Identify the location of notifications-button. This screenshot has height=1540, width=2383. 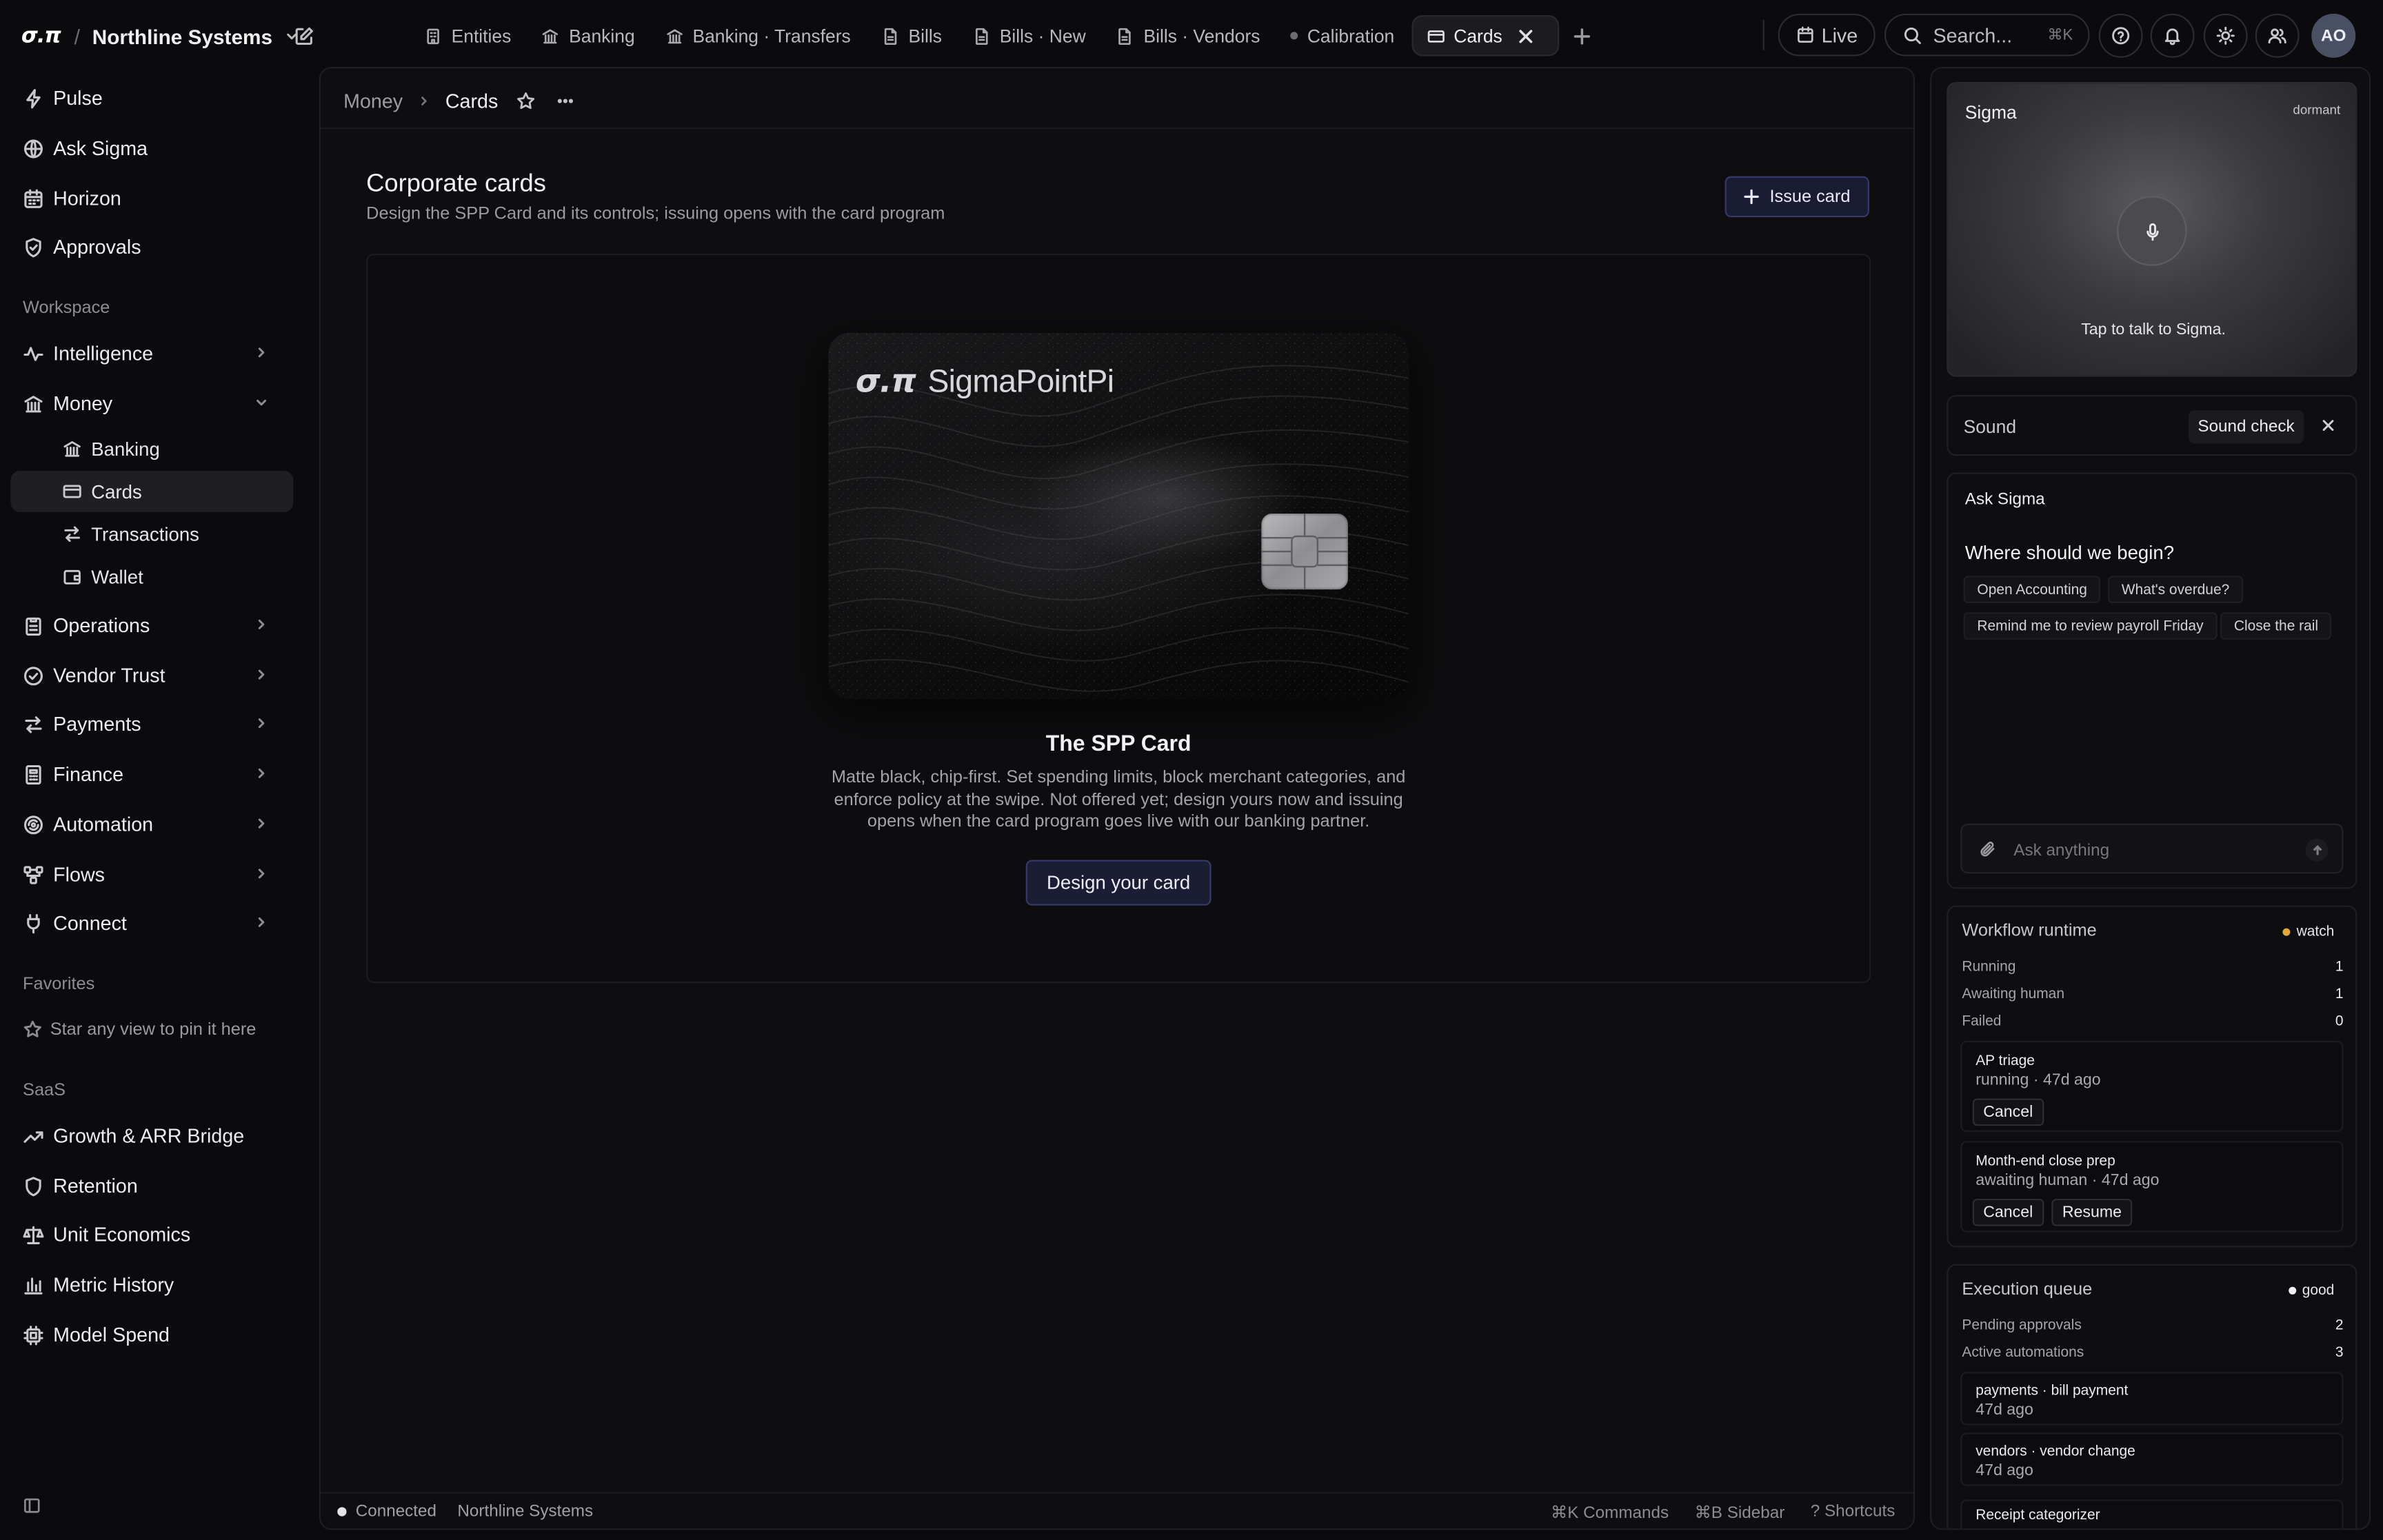
(2172, 36).